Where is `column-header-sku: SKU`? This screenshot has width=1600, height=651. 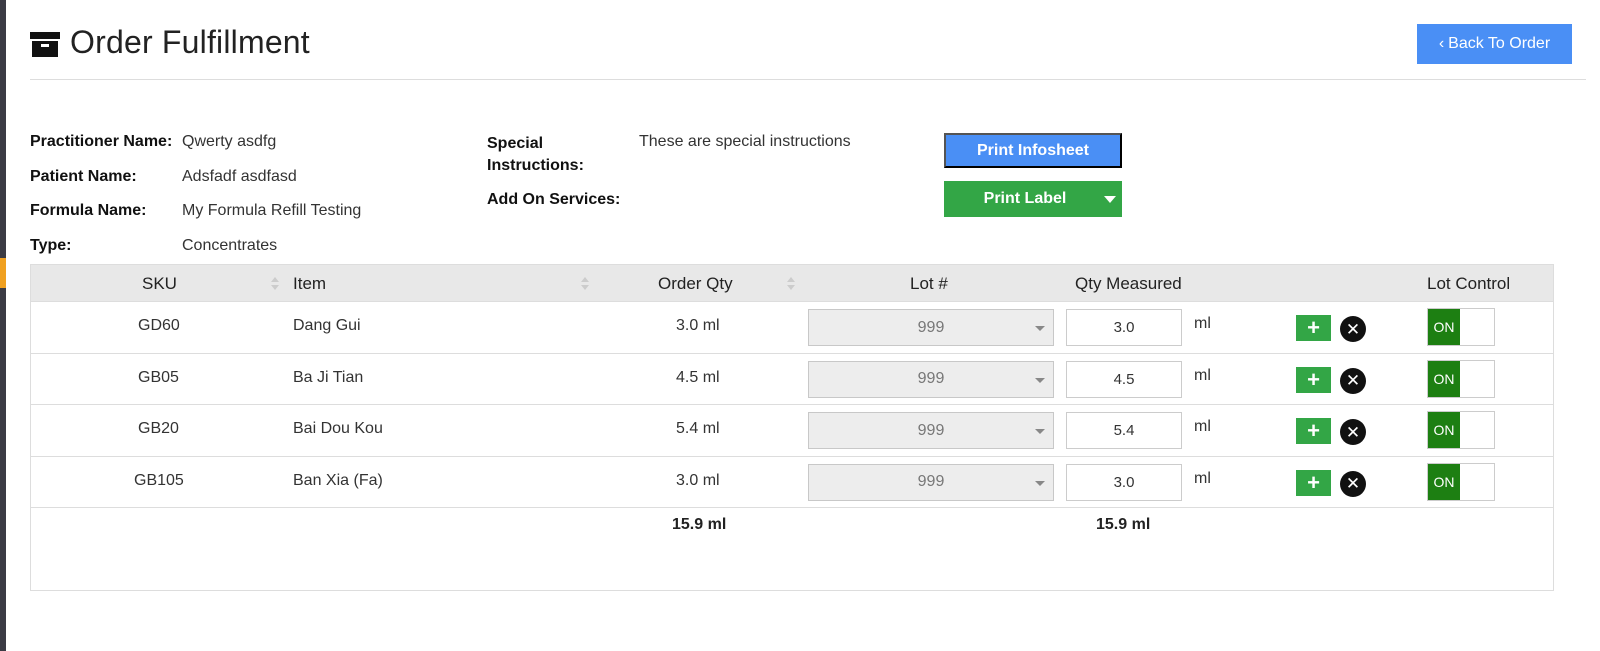
column-header-sku: SKU is located at coordinates (159, 284).